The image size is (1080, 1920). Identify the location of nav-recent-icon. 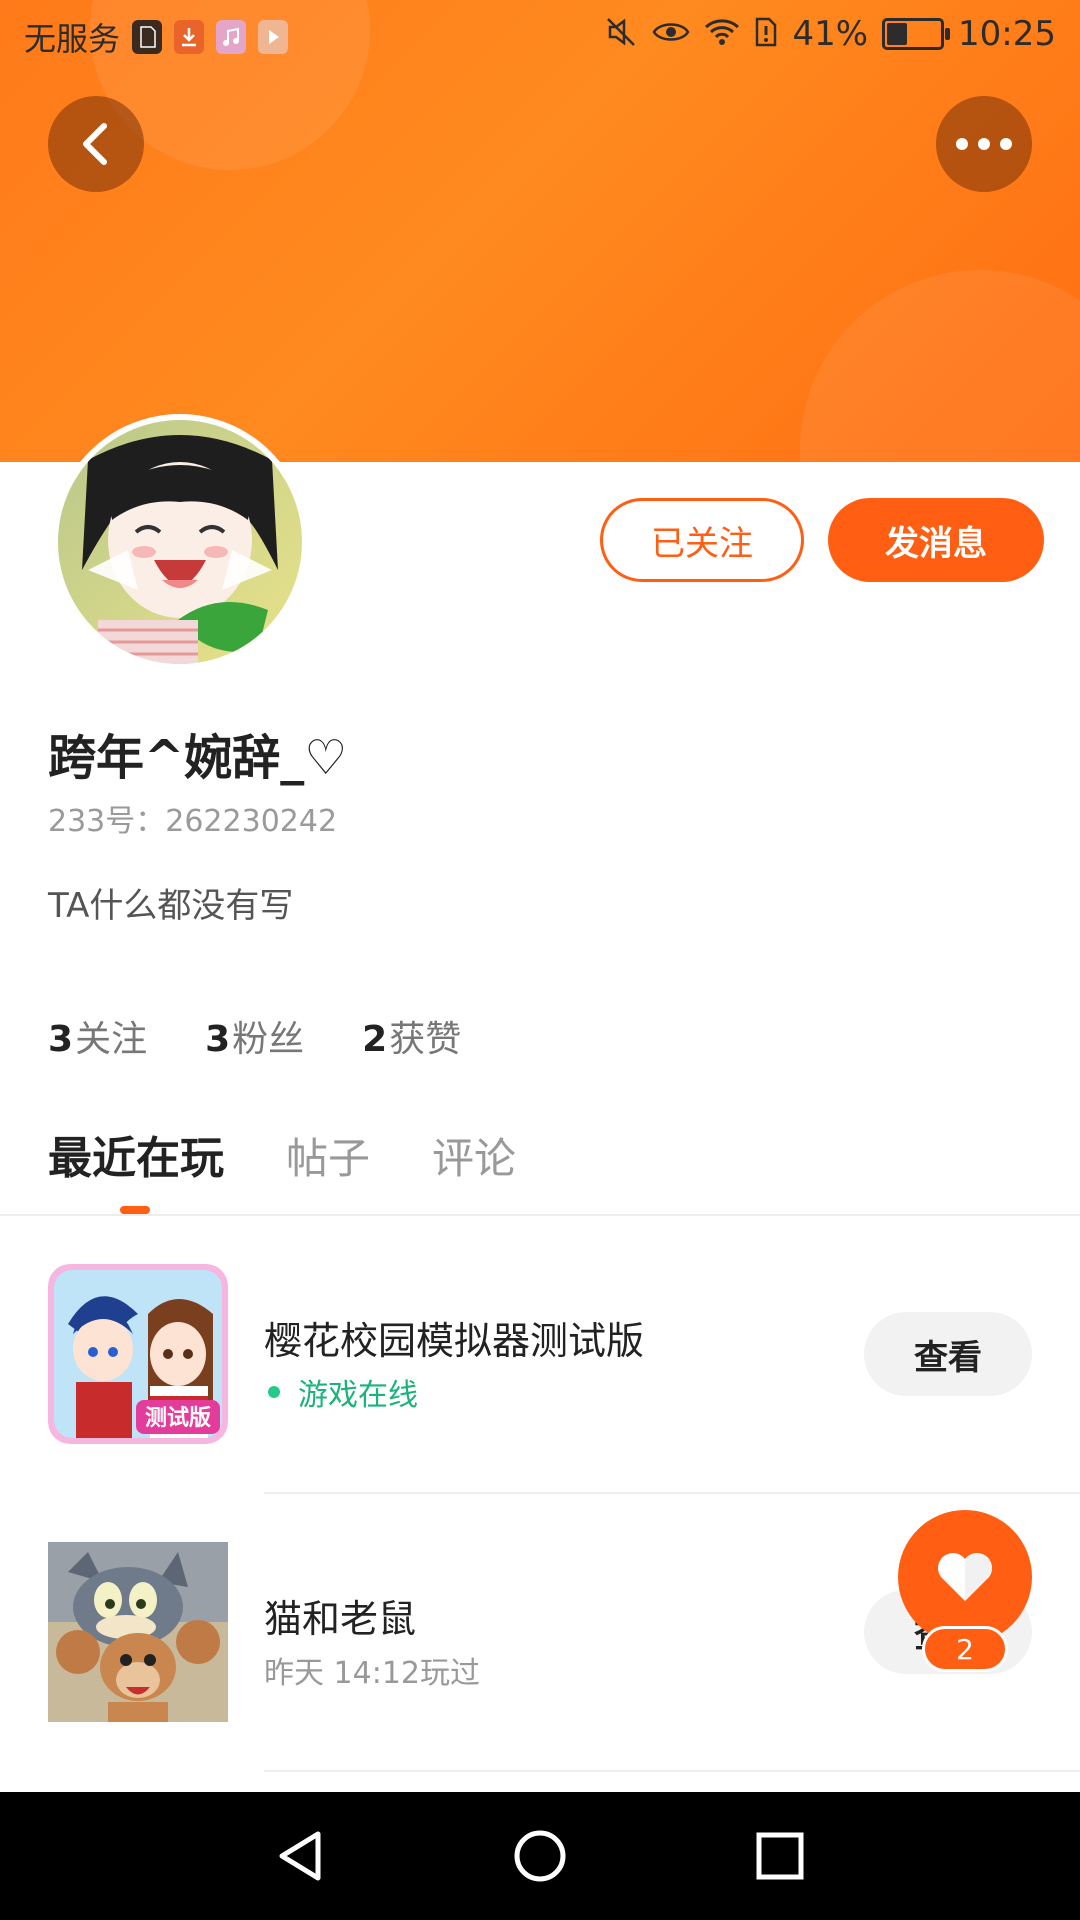
(780, 1856).